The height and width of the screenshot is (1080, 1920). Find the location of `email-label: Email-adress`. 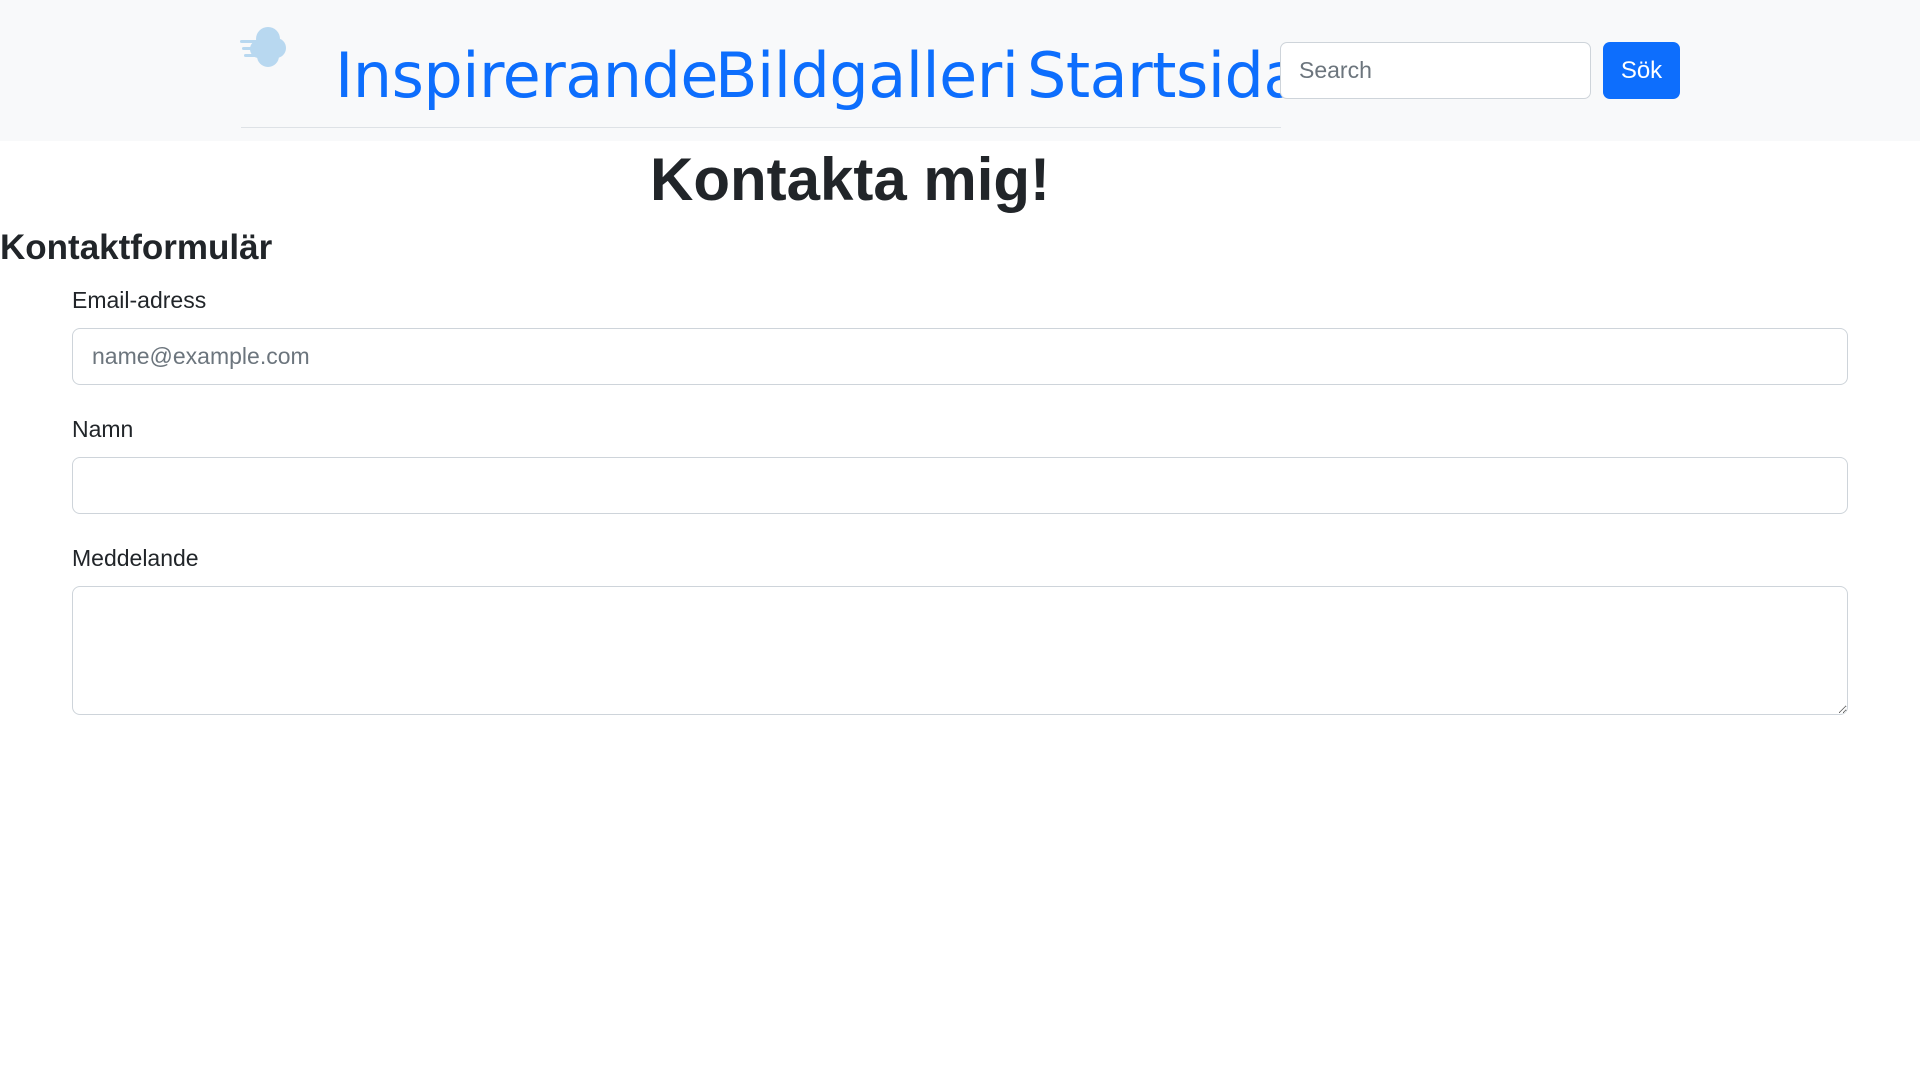

email-label: Email-adress is located at coordinates (139, 300).